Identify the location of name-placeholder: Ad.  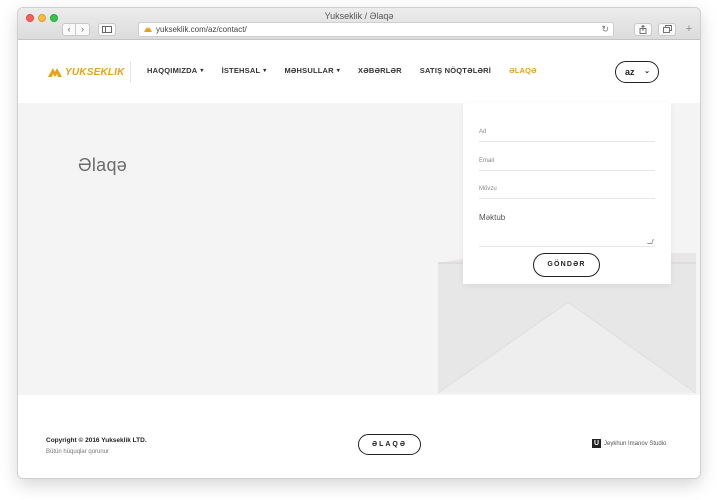
(483, 132).